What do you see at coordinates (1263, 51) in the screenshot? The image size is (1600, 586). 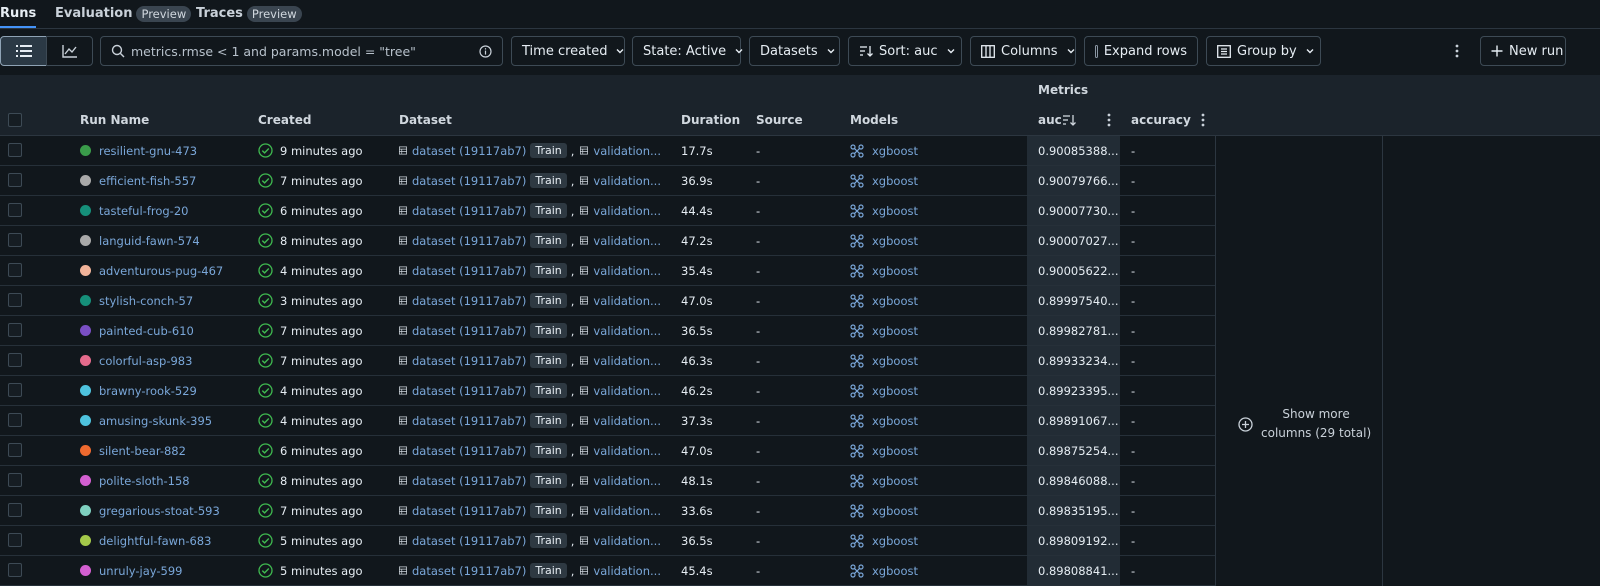 I see `group-by-dropdown: Group by` at bounding box center [1263, 51].